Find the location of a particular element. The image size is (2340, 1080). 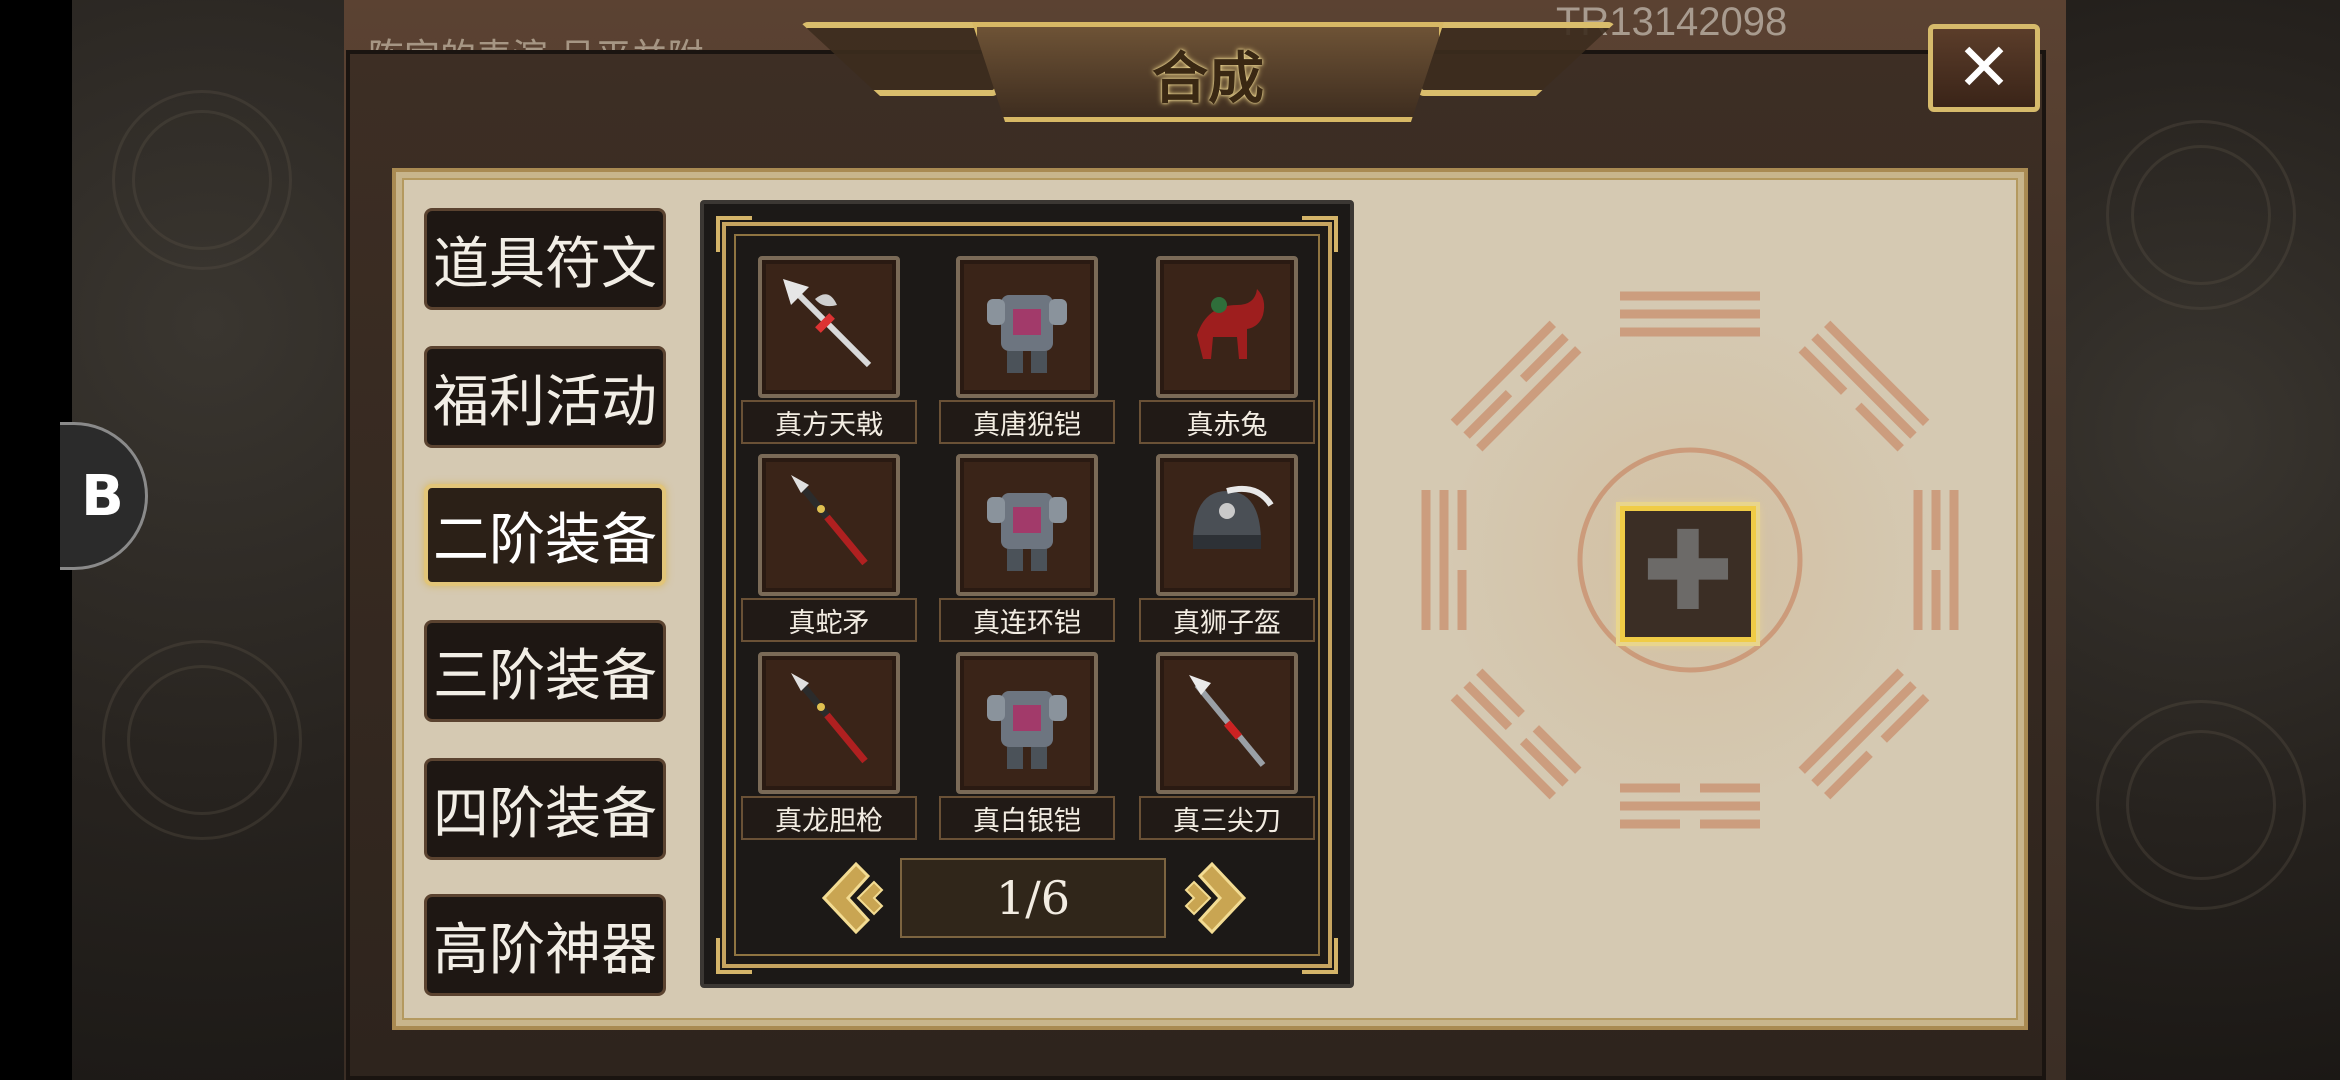

horse-icon is located at coordinates (1227, 327).